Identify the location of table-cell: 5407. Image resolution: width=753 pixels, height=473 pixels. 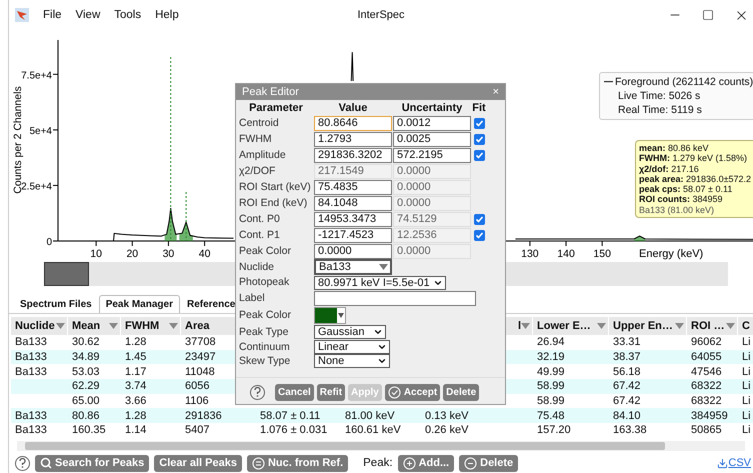
(197, 430).